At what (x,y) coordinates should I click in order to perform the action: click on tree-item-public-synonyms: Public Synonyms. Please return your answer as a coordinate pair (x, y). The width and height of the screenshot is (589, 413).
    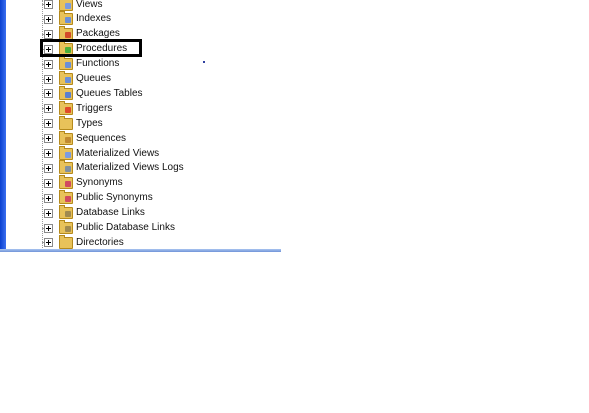
    Looking at the image, I should click on (97, 198).